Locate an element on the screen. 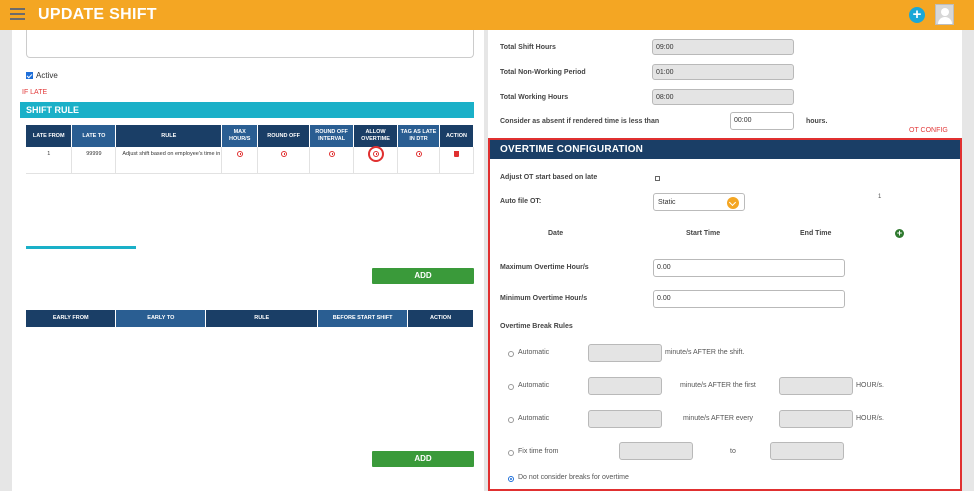 The width and height of the screenshot is (974, 491). fix-time-from-input is located at coordinates (656, 451).